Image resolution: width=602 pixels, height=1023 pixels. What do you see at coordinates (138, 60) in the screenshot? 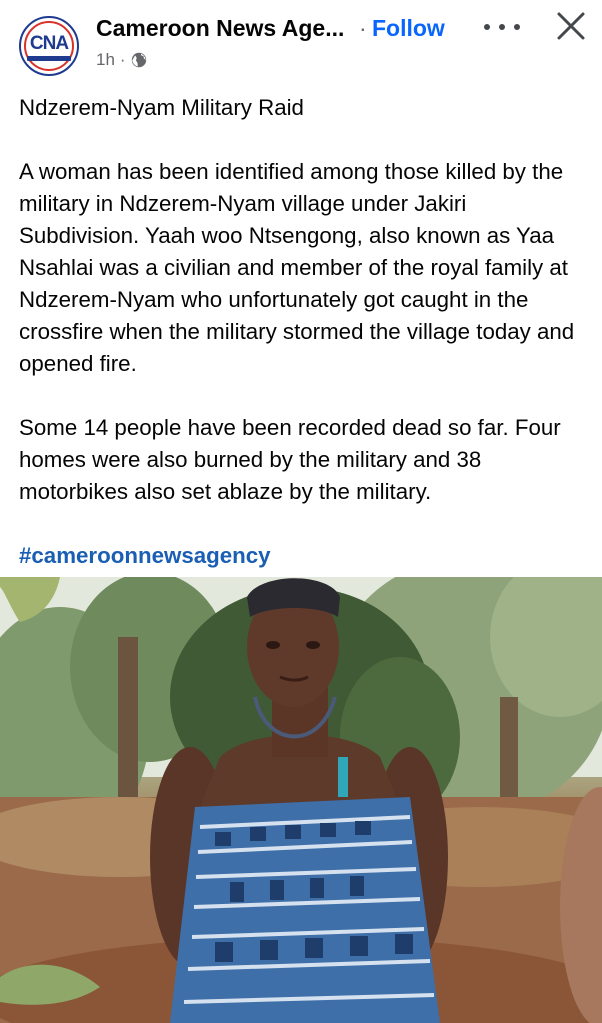
I see `globe-icon` at bounding box center [138, 60].